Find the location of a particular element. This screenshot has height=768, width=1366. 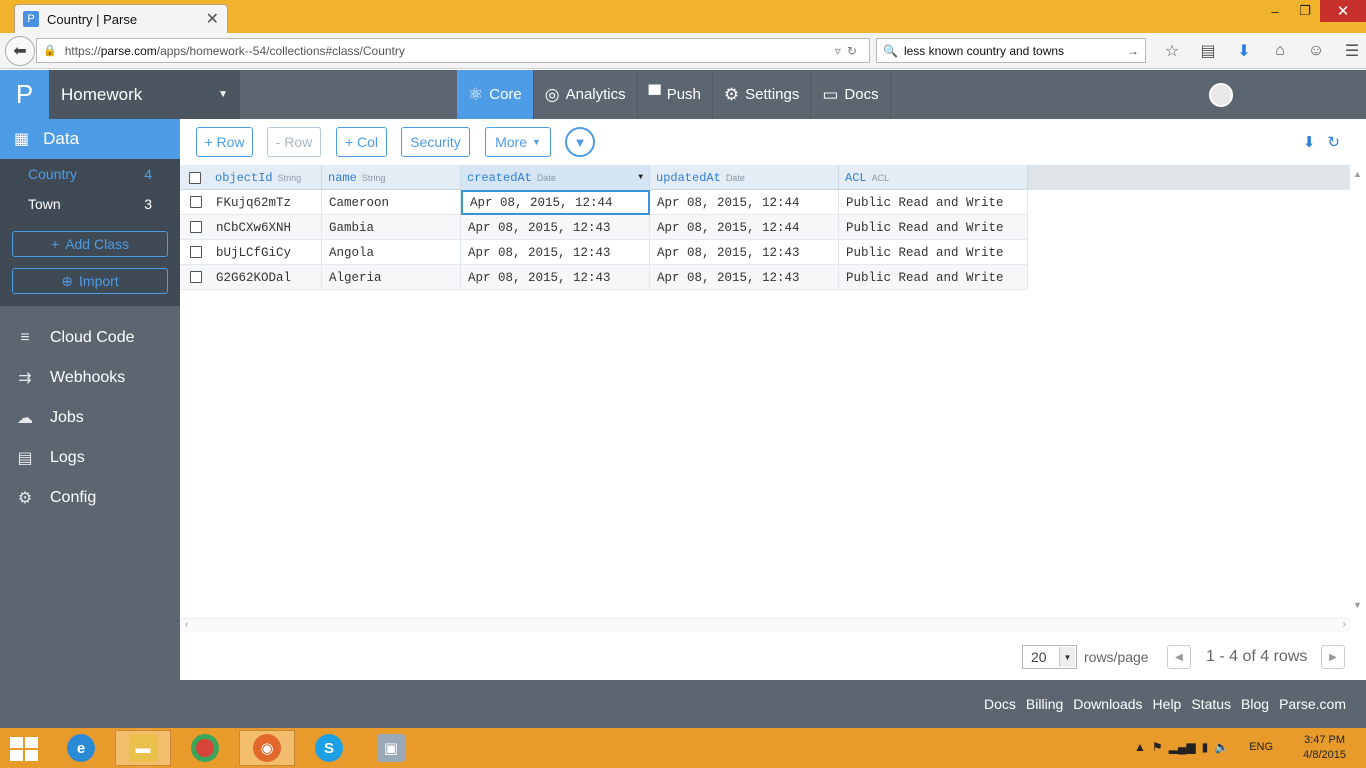

footer-link-status: Status is located at coordinates (1211, 704).